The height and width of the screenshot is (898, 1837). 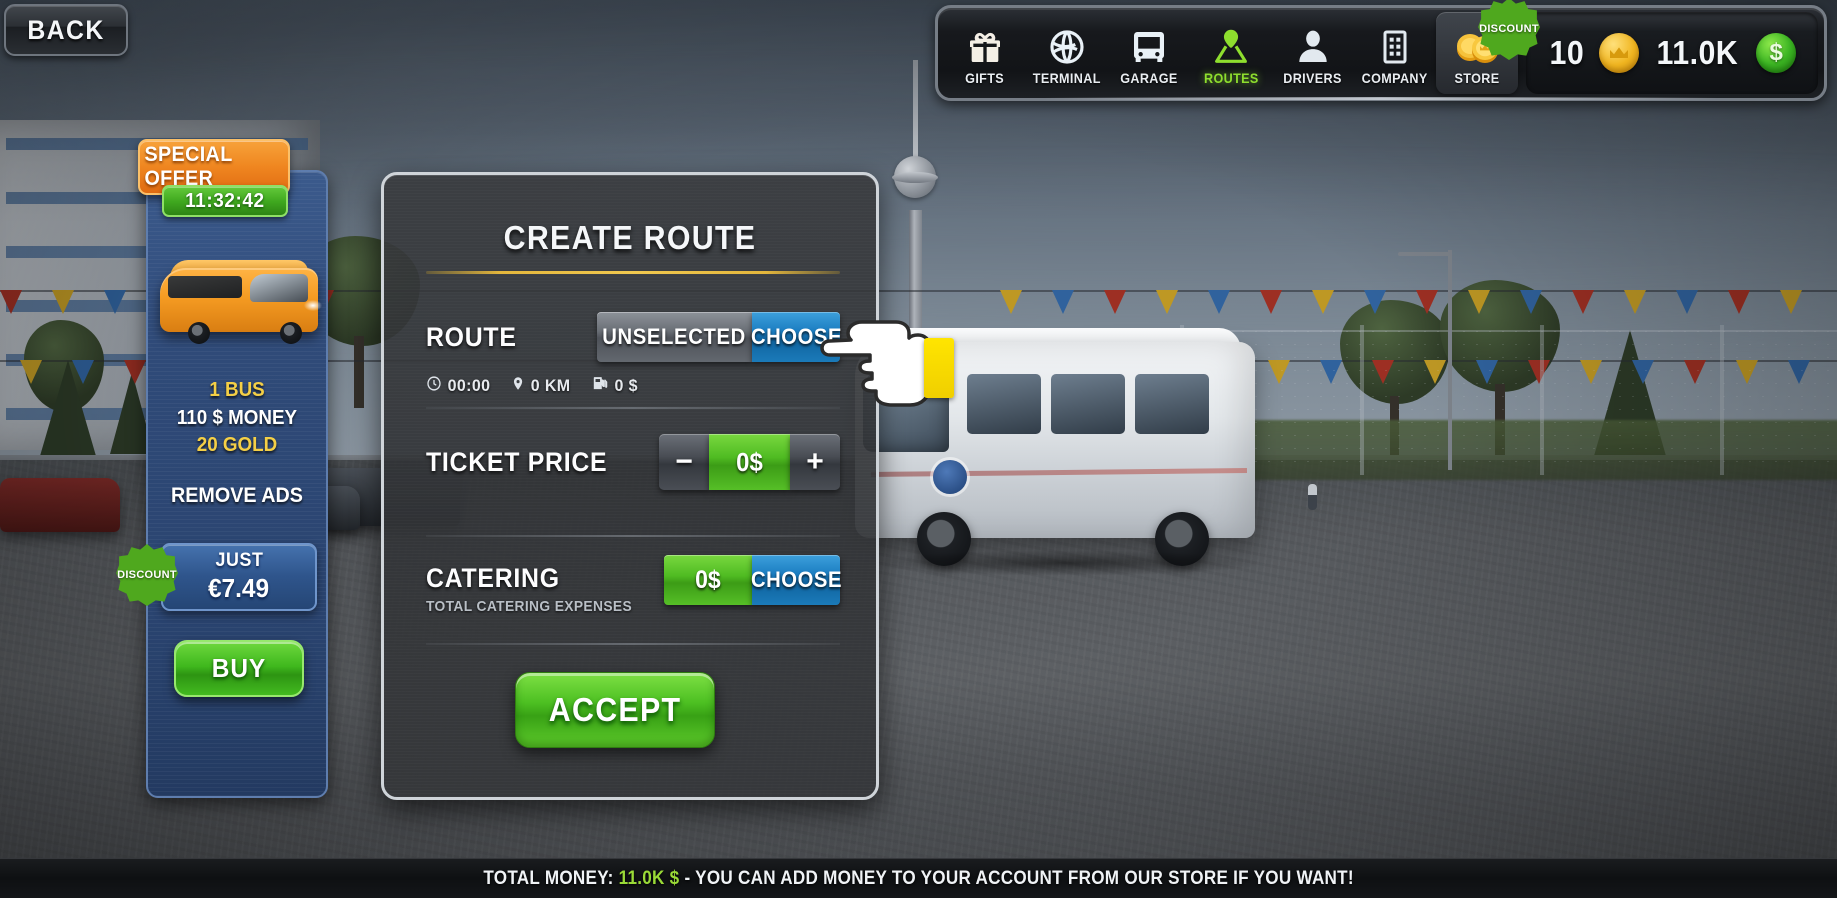 I want to click on nav-item-store: DISCOUNT STORE, so click(x=1488, y=47).